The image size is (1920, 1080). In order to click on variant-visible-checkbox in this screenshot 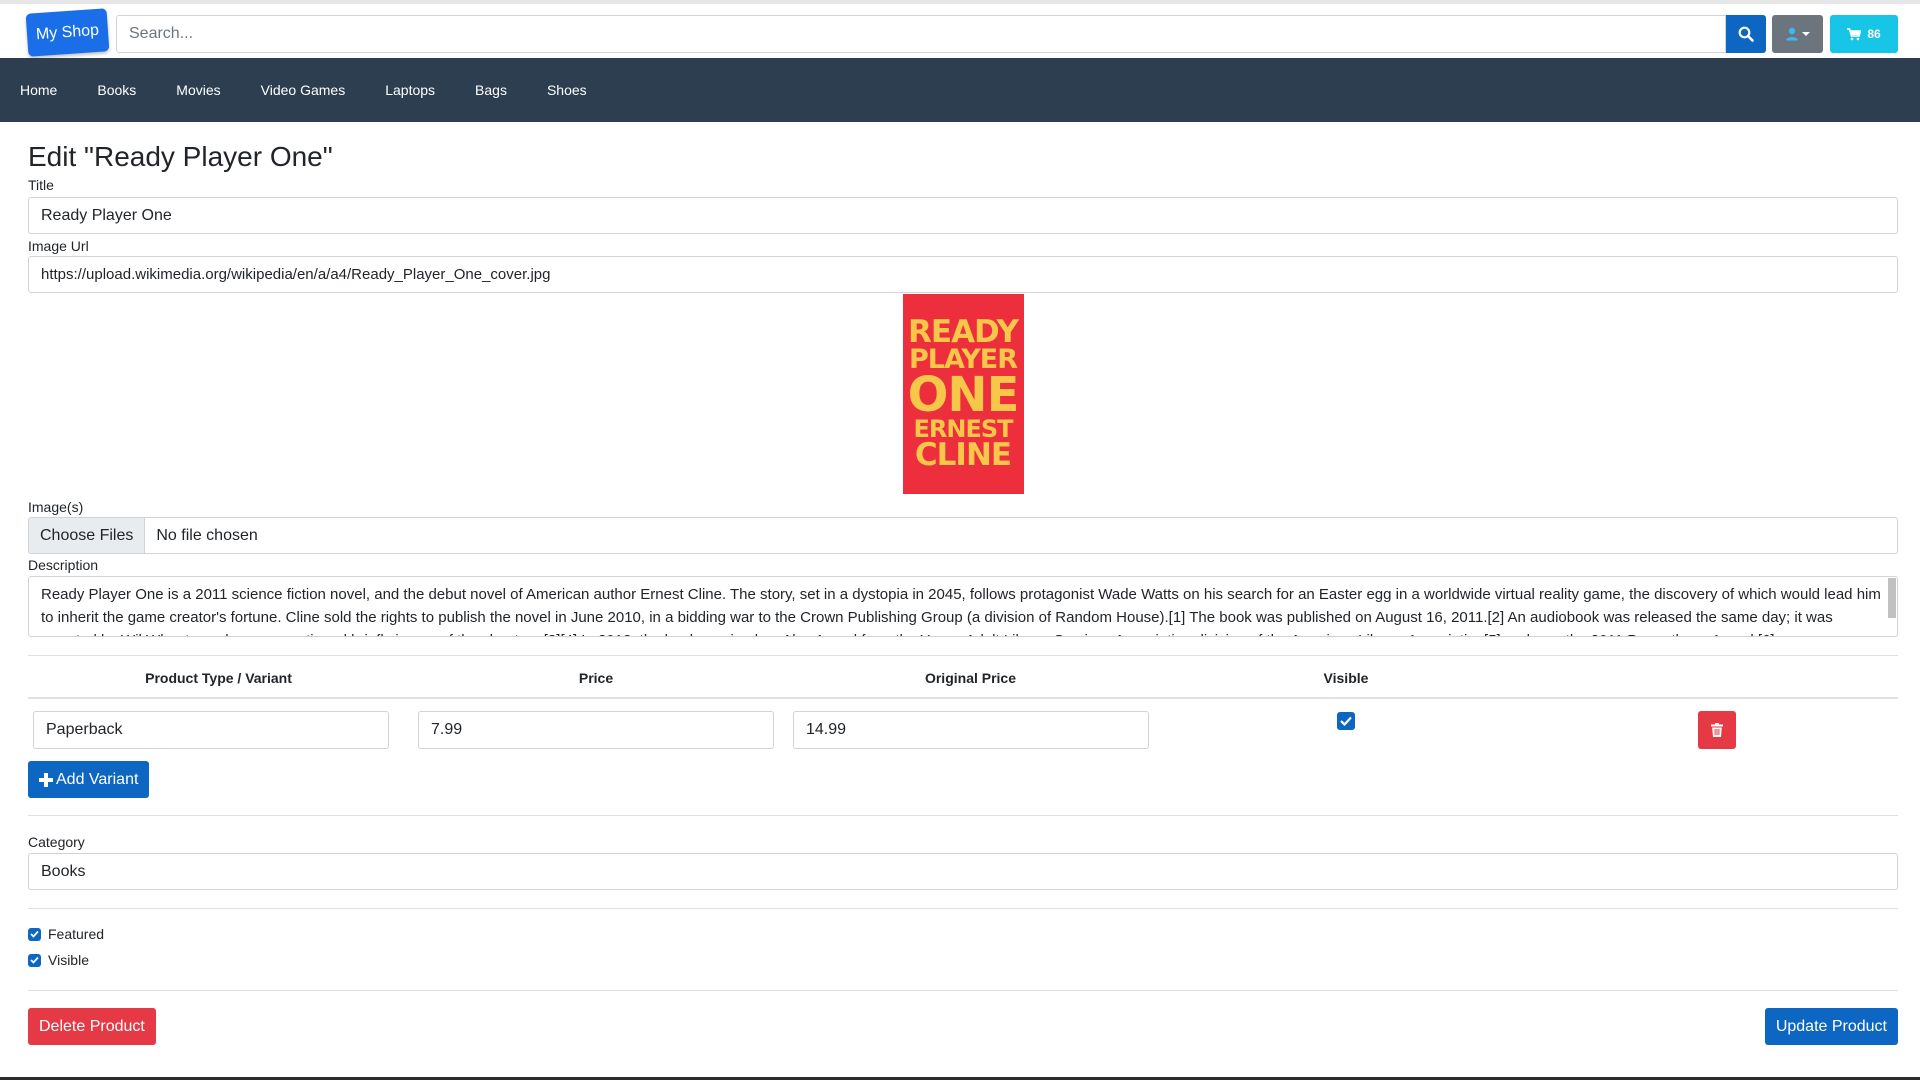, I will do `click(1346, 720)`.